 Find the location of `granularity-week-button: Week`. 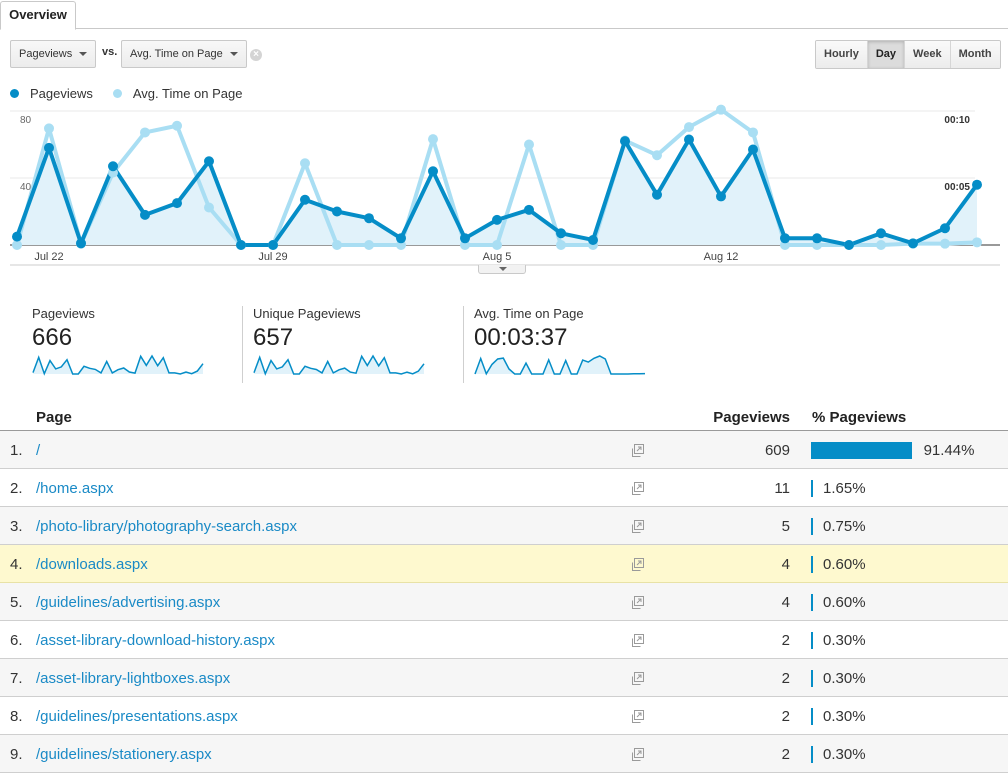

granularity-week-button: Week is located at coordinates (927, 54).